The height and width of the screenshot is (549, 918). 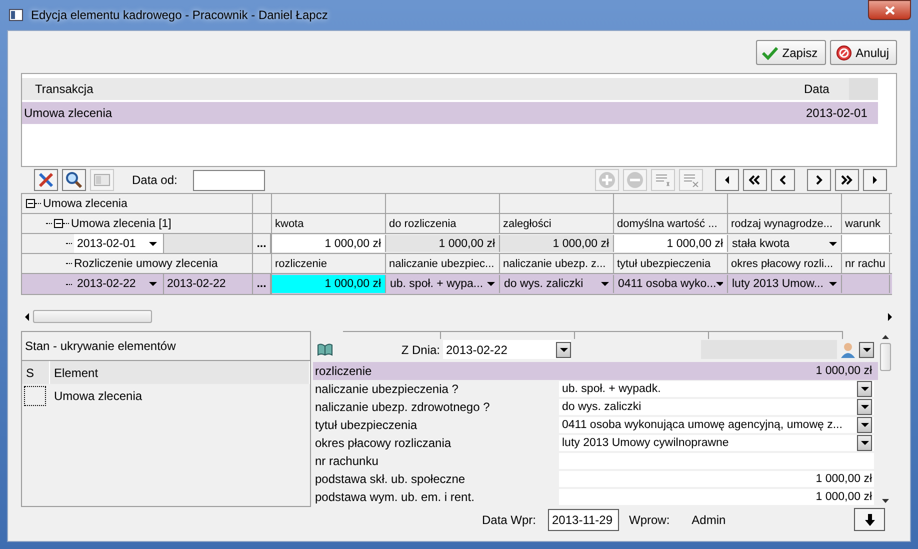 I want to click on element-label: Umowa zlecenia, so click(x=98, y=396).